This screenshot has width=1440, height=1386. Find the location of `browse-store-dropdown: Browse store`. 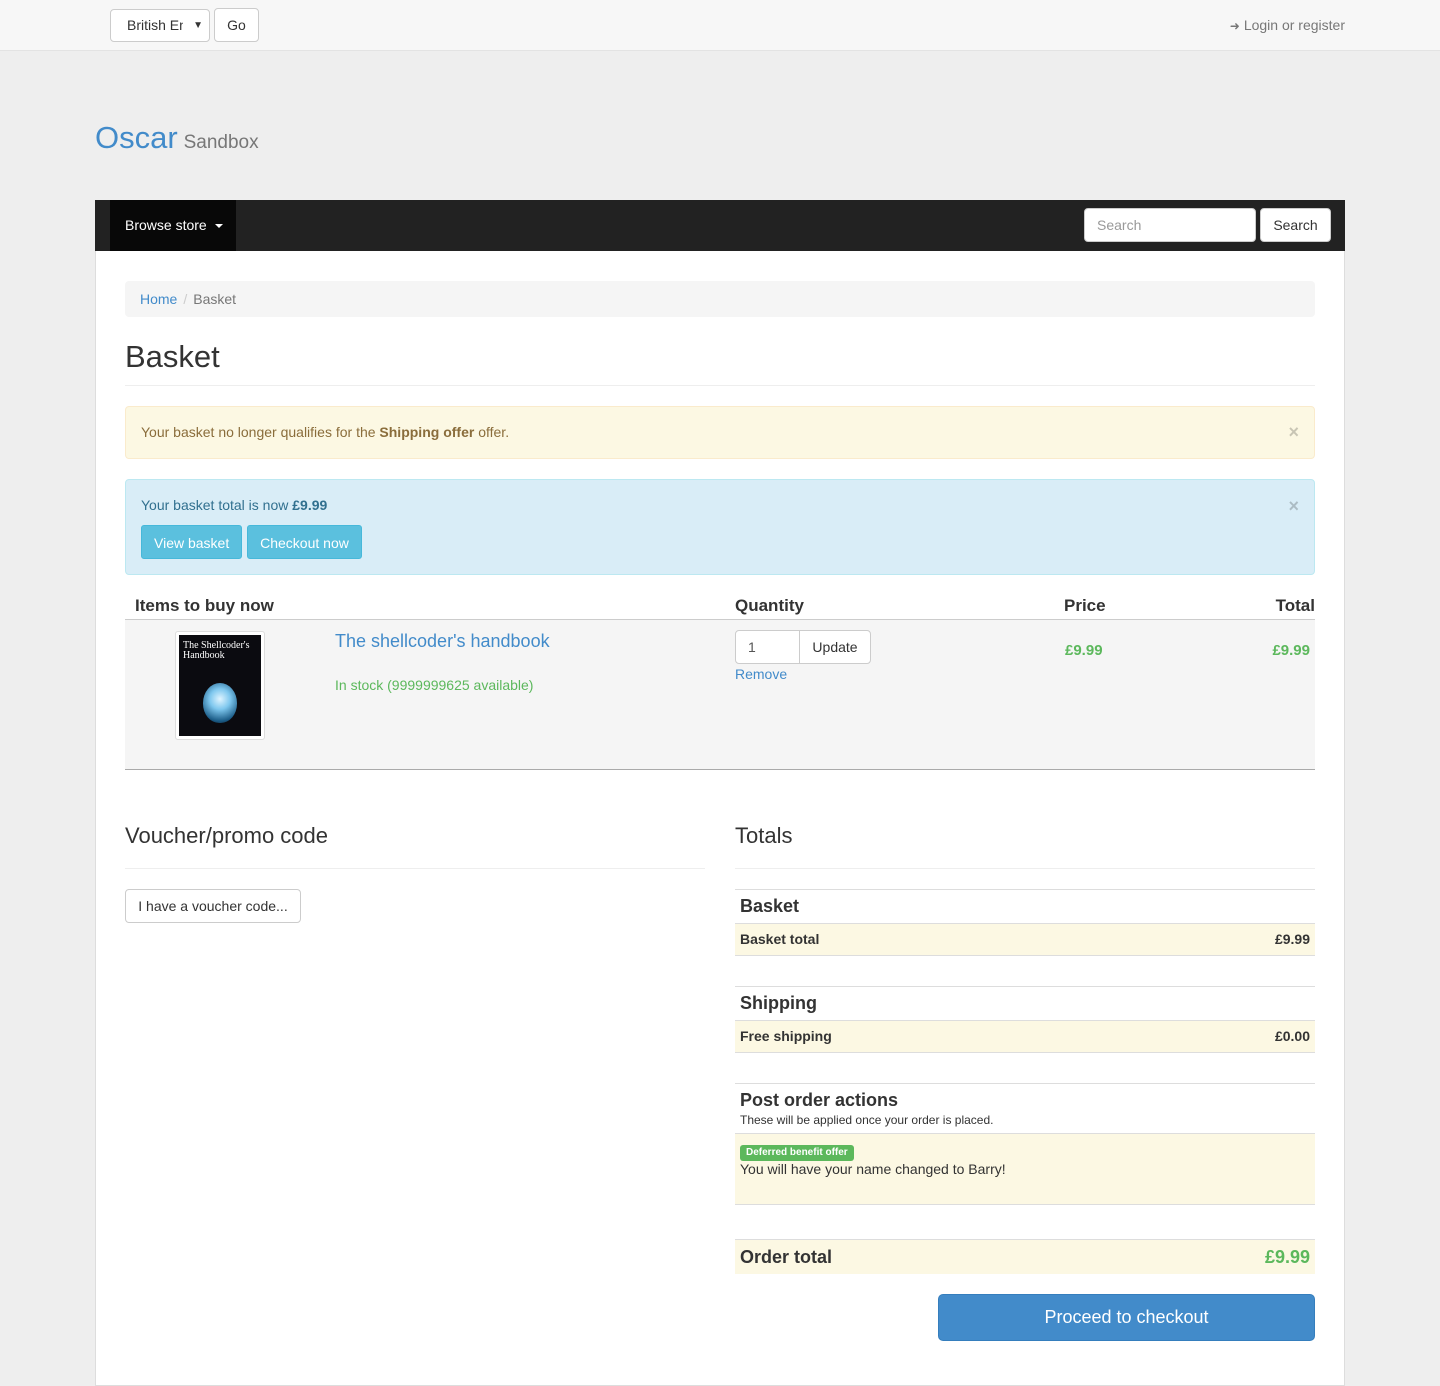

browse-store-dropdown: Browse store is located at coordinates (173, 225).